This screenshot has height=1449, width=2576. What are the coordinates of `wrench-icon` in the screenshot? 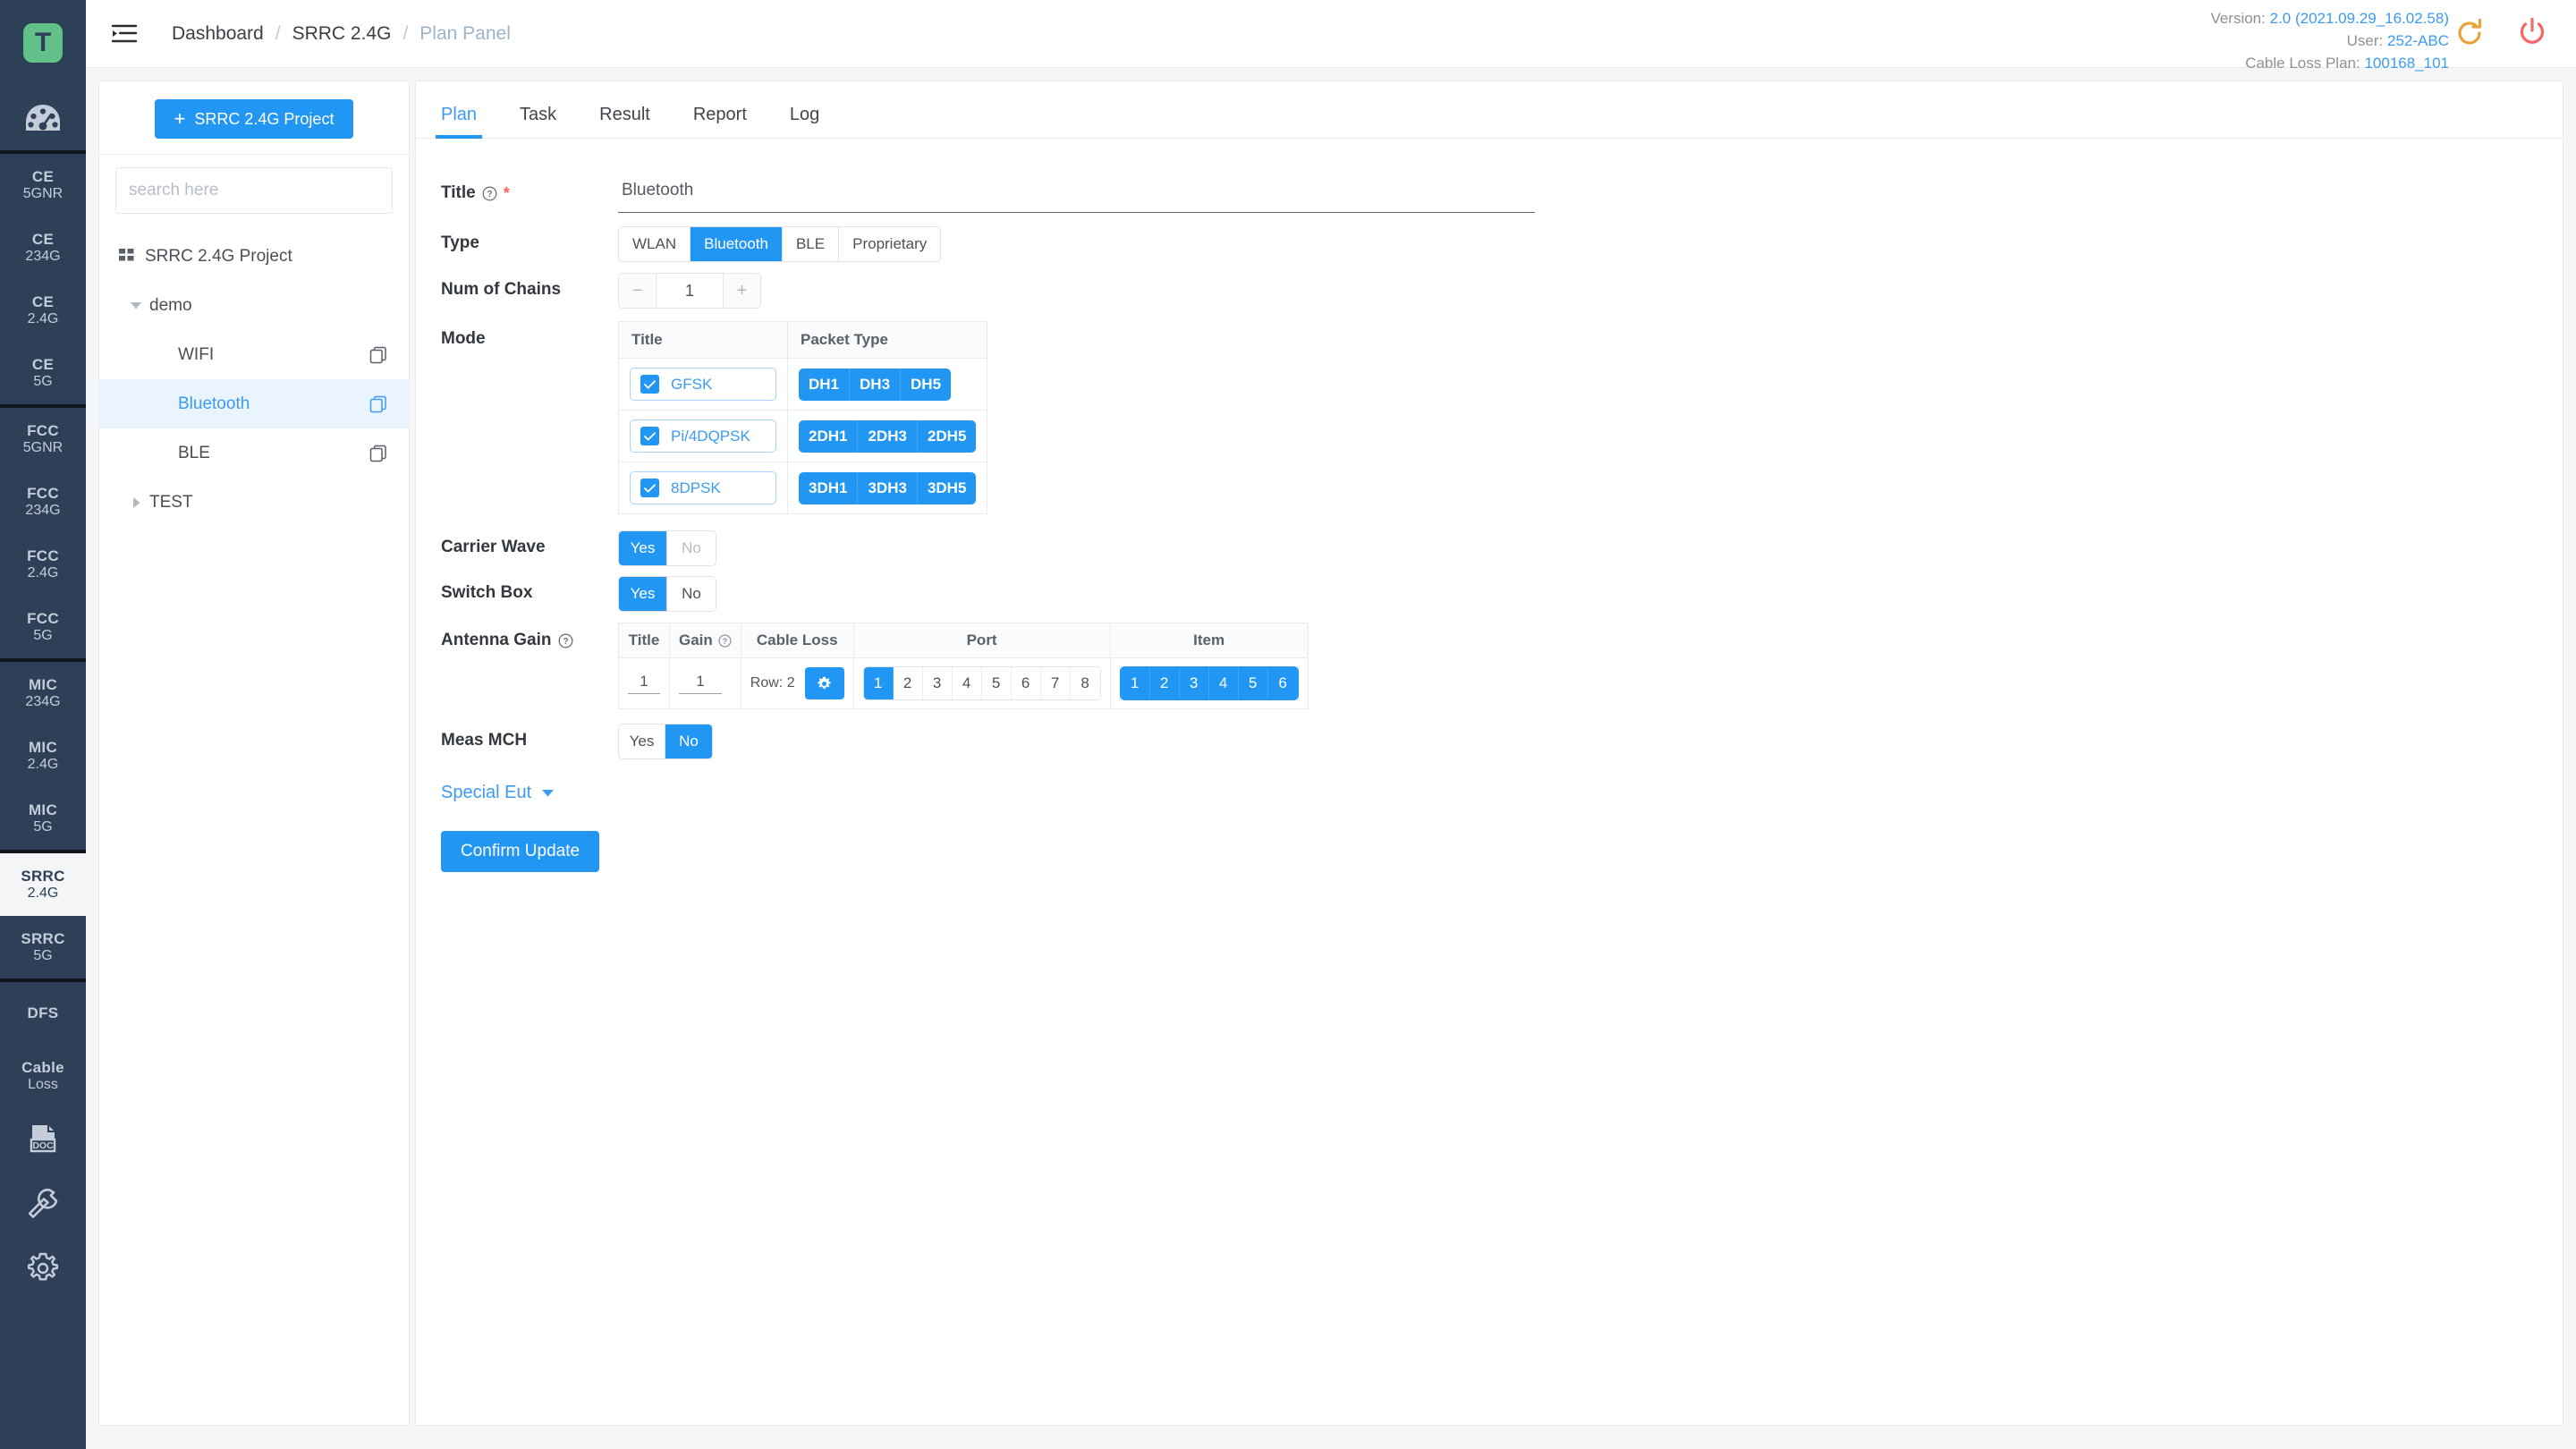 It's located at (43, 1204).